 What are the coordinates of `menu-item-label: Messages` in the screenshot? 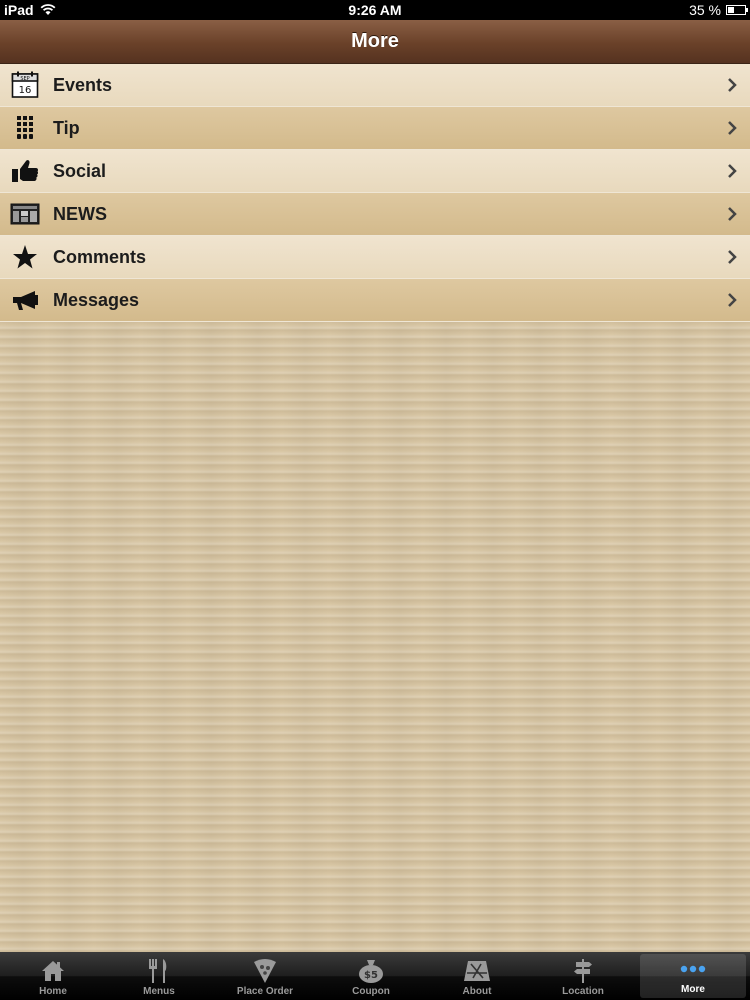 It's located at (96, 299).